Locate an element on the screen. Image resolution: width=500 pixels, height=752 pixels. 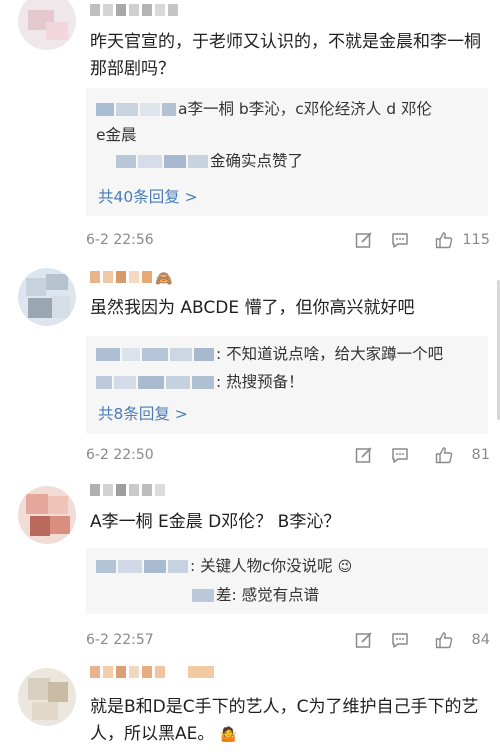
comment-text: 就是B和D是C手下的艺人，C为了维护自己手下的艺人，所以黑AE。 🤷 is located at coordinates (288, 721).